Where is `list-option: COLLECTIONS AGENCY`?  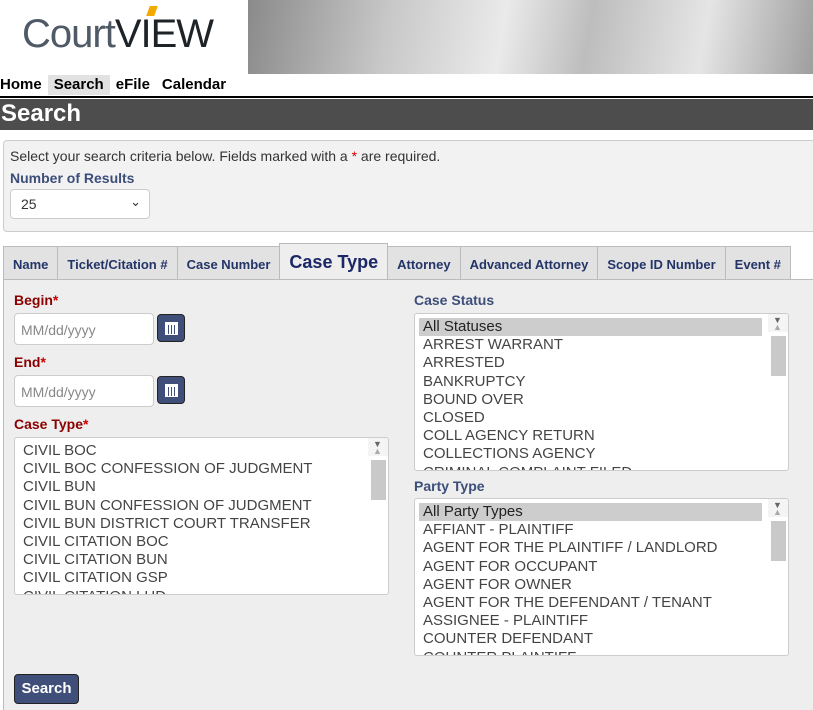
list-option: COLLECTIONS AGENCY is located at coordinates (590, 454).